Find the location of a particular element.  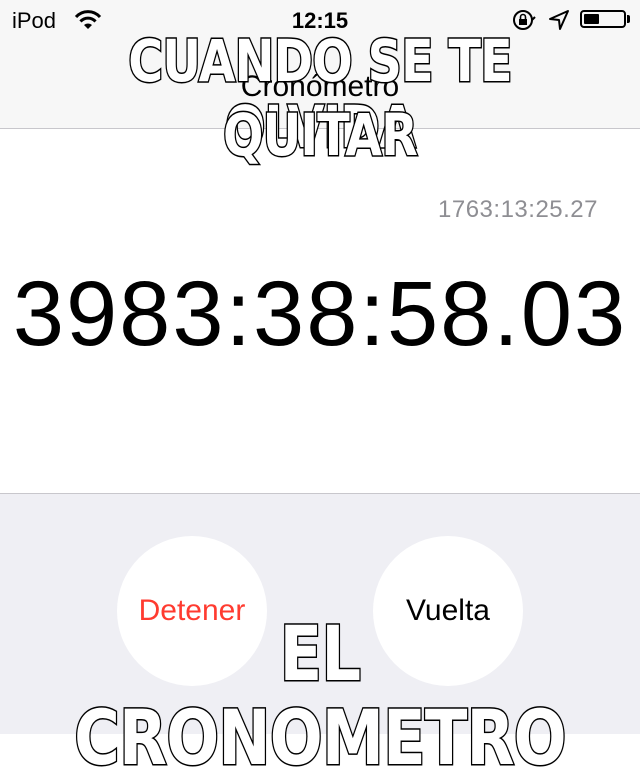

main-time-display: 3983:38:58.03 is located at coordinates (320, 314).